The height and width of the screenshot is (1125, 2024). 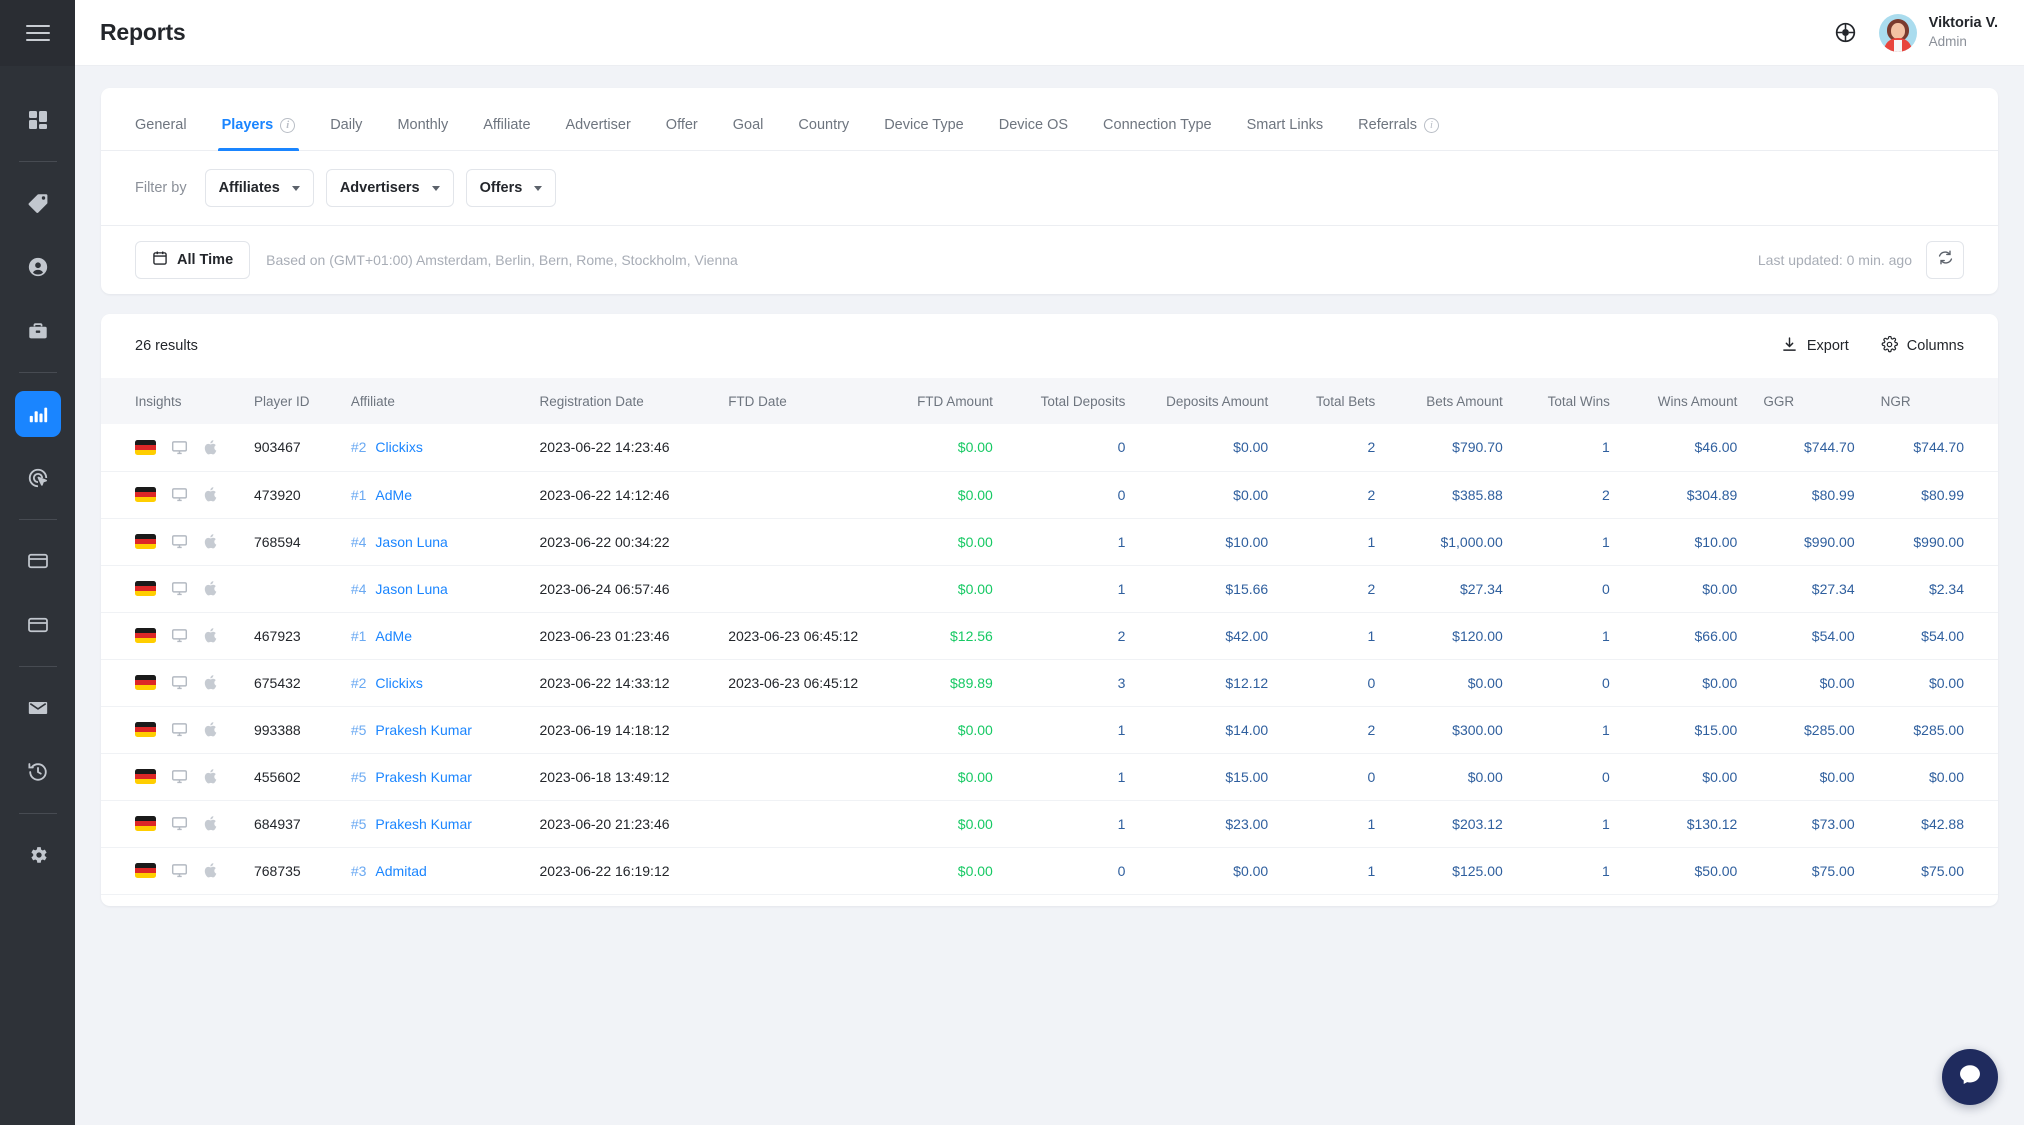 What do you see at coordinates (38, 855) in the screenshot?
I see `sidebar-item-settings` at bounding box center [38, 855].